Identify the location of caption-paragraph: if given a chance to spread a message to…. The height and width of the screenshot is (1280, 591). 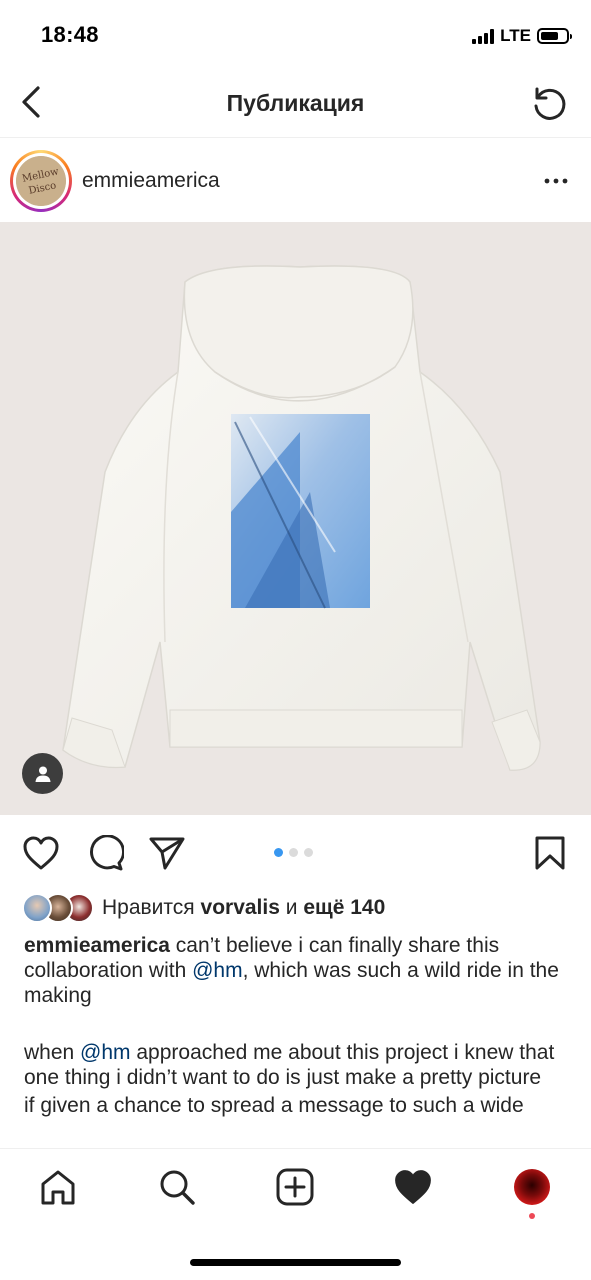
(274, 1105).